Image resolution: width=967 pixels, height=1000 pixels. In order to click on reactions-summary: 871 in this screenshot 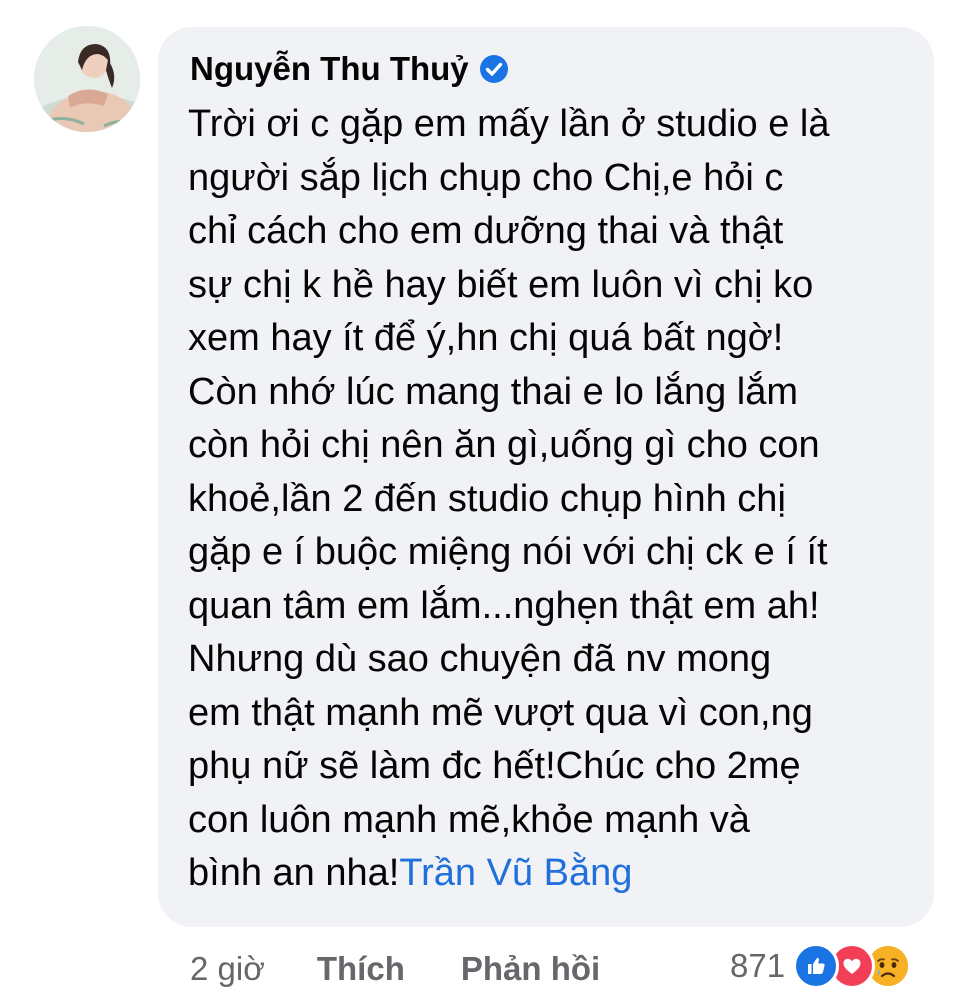, I will do `click(821, 966)`.